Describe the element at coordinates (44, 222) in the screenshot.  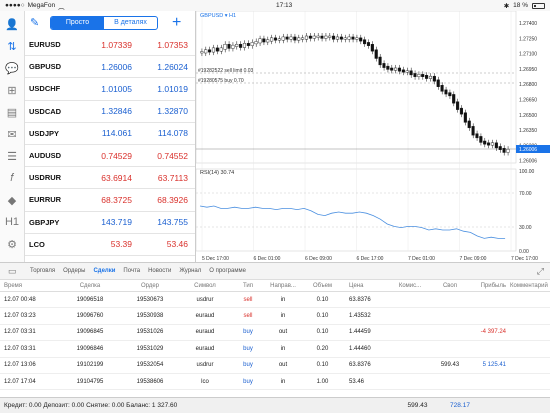
I see `quote-symbol: GBPJPY` at that location.